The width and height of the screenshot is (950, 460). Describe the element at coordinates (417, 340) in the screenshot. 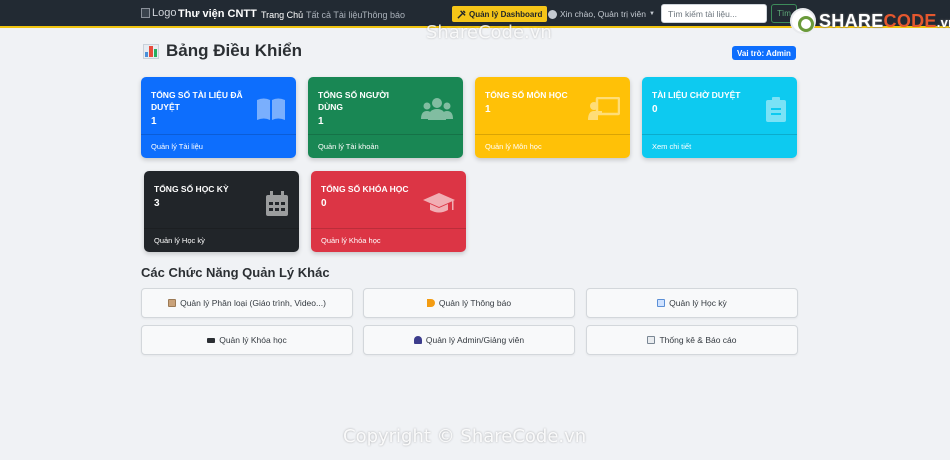

I see `user-icon` at that location.